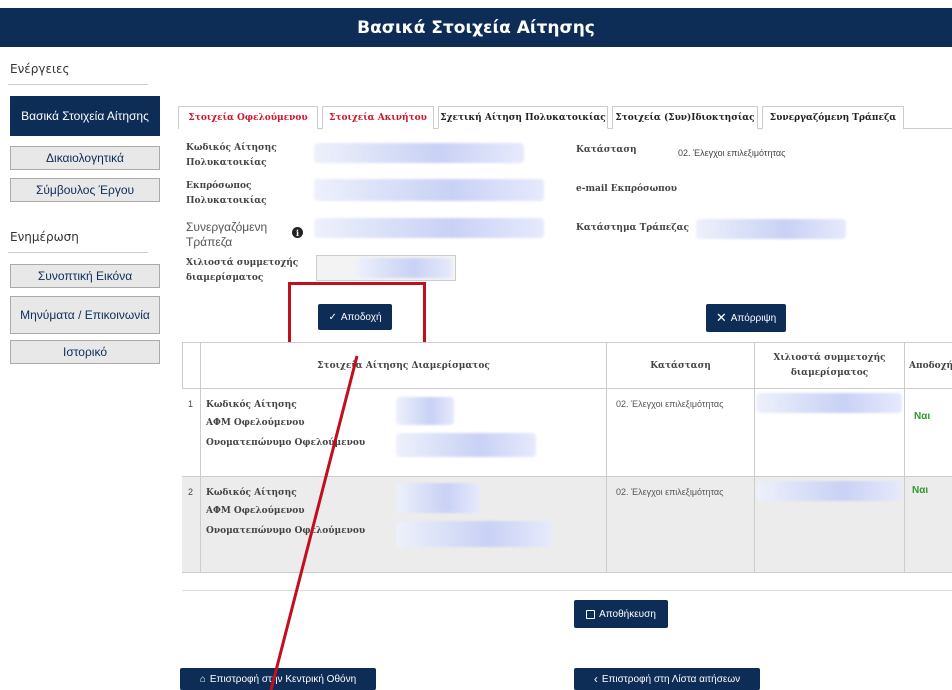  What do you see at coordinates (429, 228) in the screenshot?
I see `bank-value` at bounding box center [429, 228].